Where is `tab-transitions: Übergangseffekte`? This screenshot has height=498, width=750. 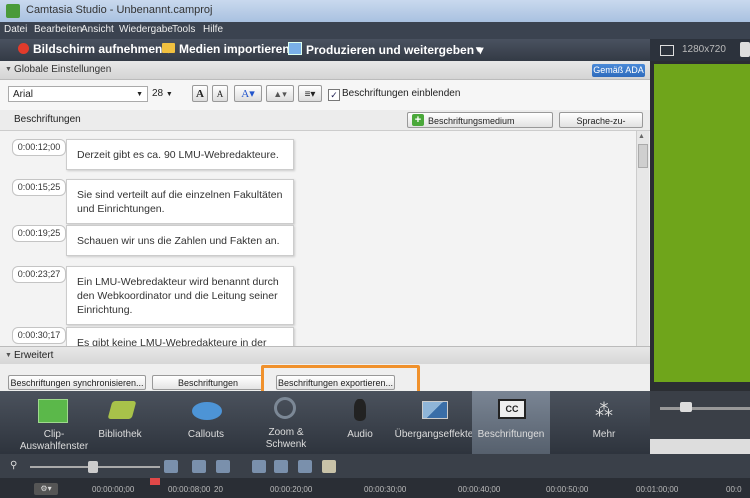
tab-transitions: Übergangseffekte is located at coordinates (434, 422).